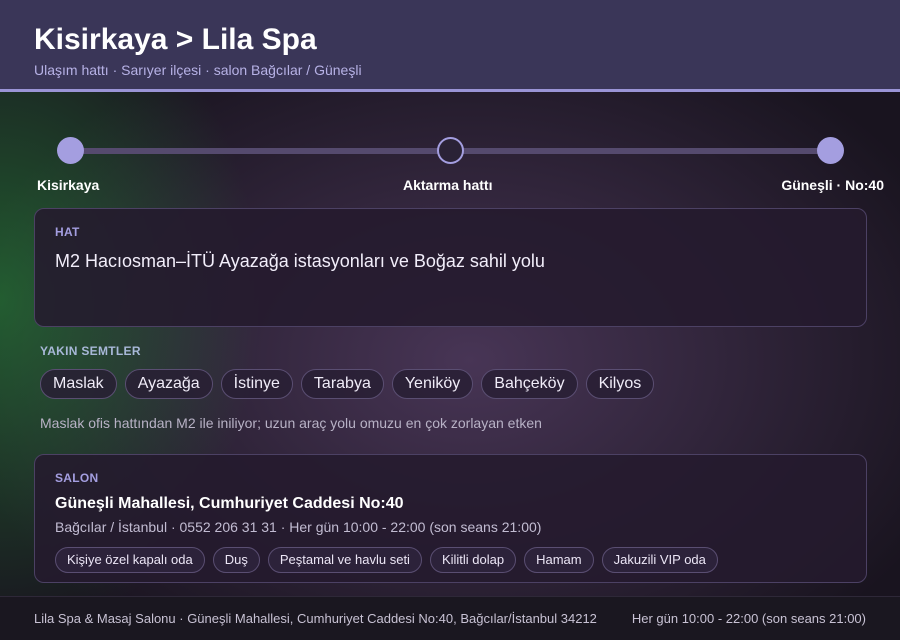  Describe the element at coordinates (175, 39) in the screenshot. I see `page-title: Kisirkaya > Lila Spa` at that location.